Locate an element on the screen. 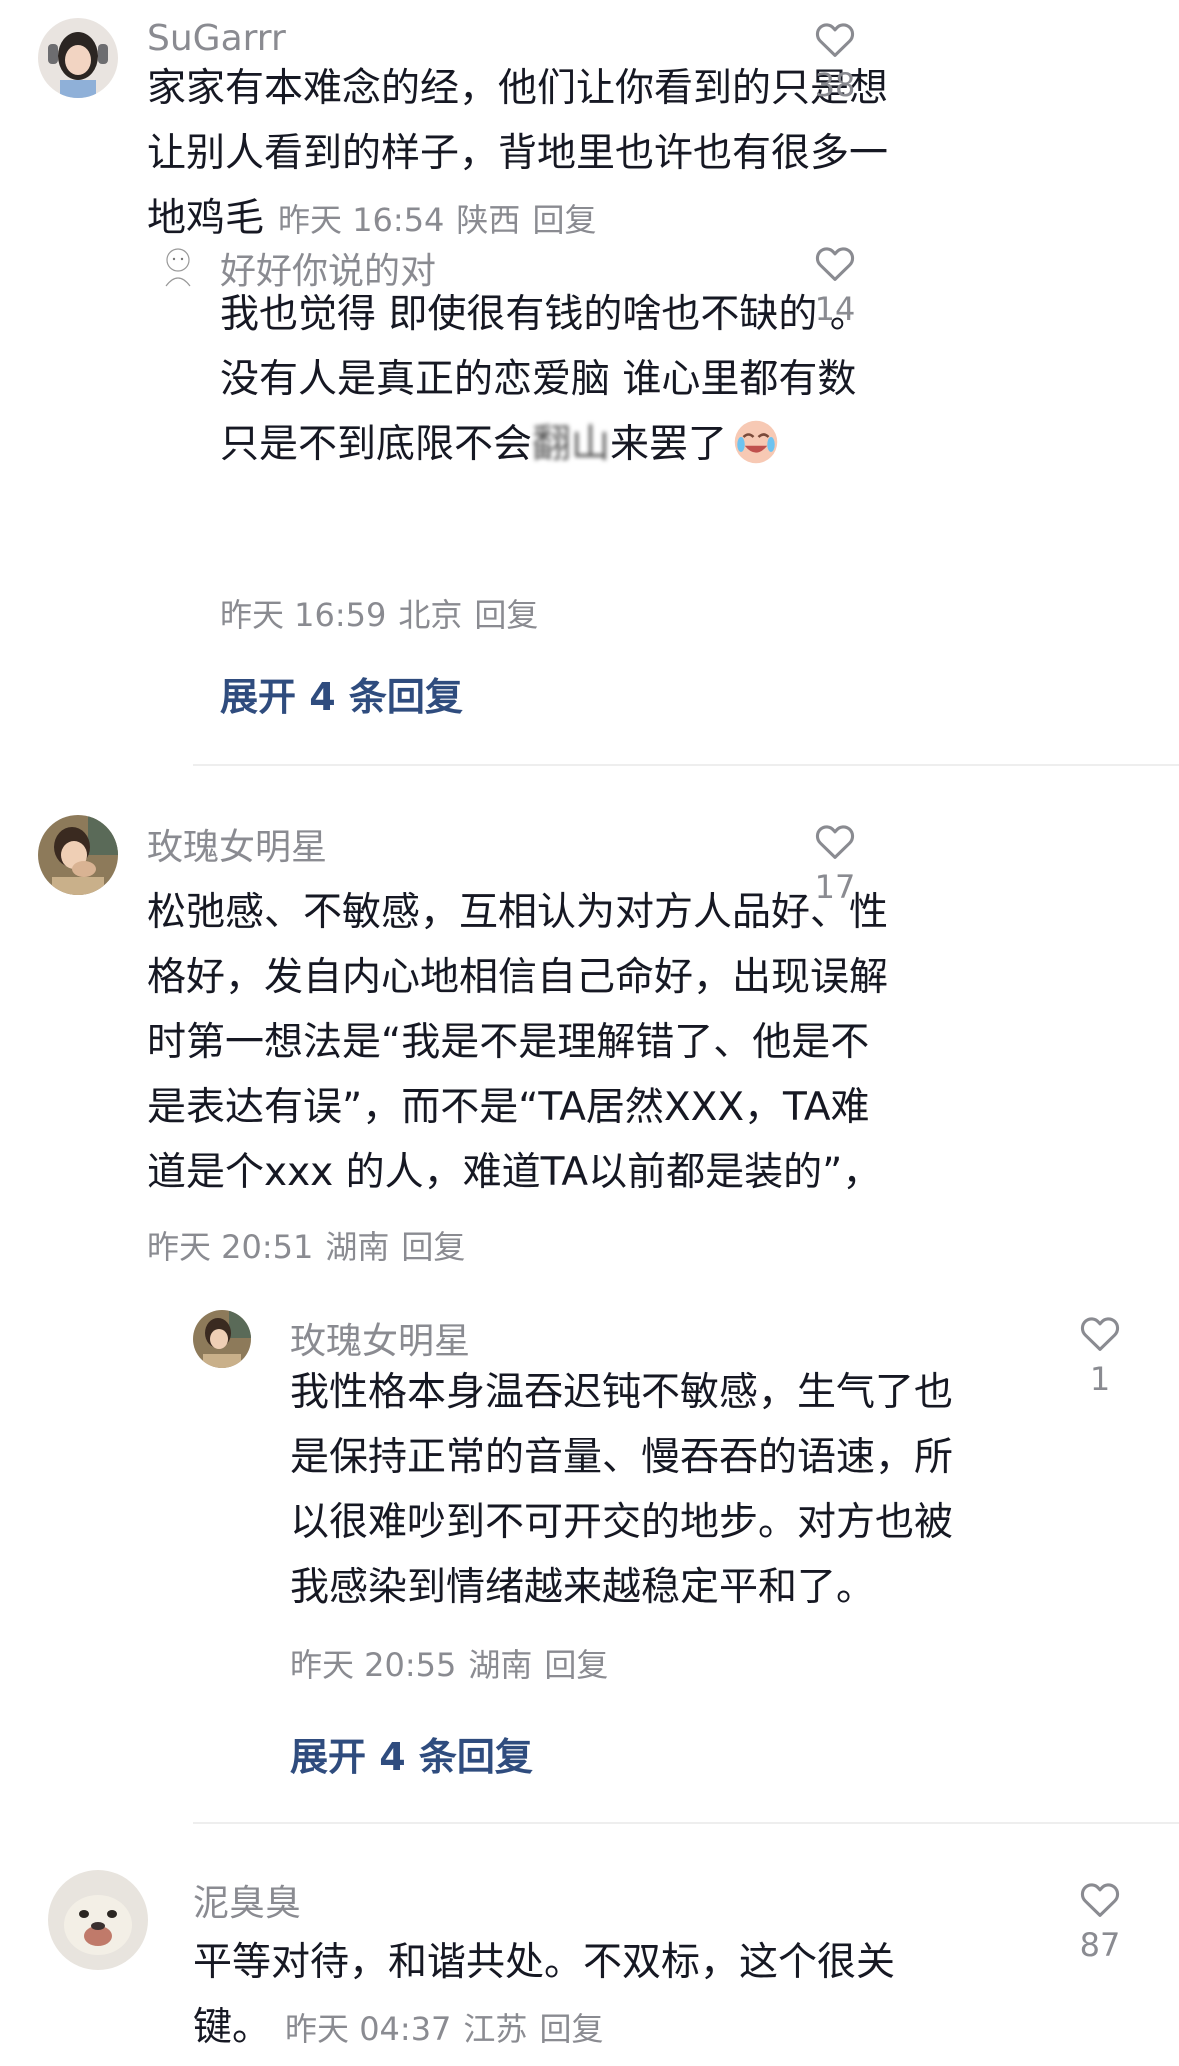 The height and width of the screenshot is (2066, 1179). comment-username: SuGarrr is located at coordinates (216, 38).